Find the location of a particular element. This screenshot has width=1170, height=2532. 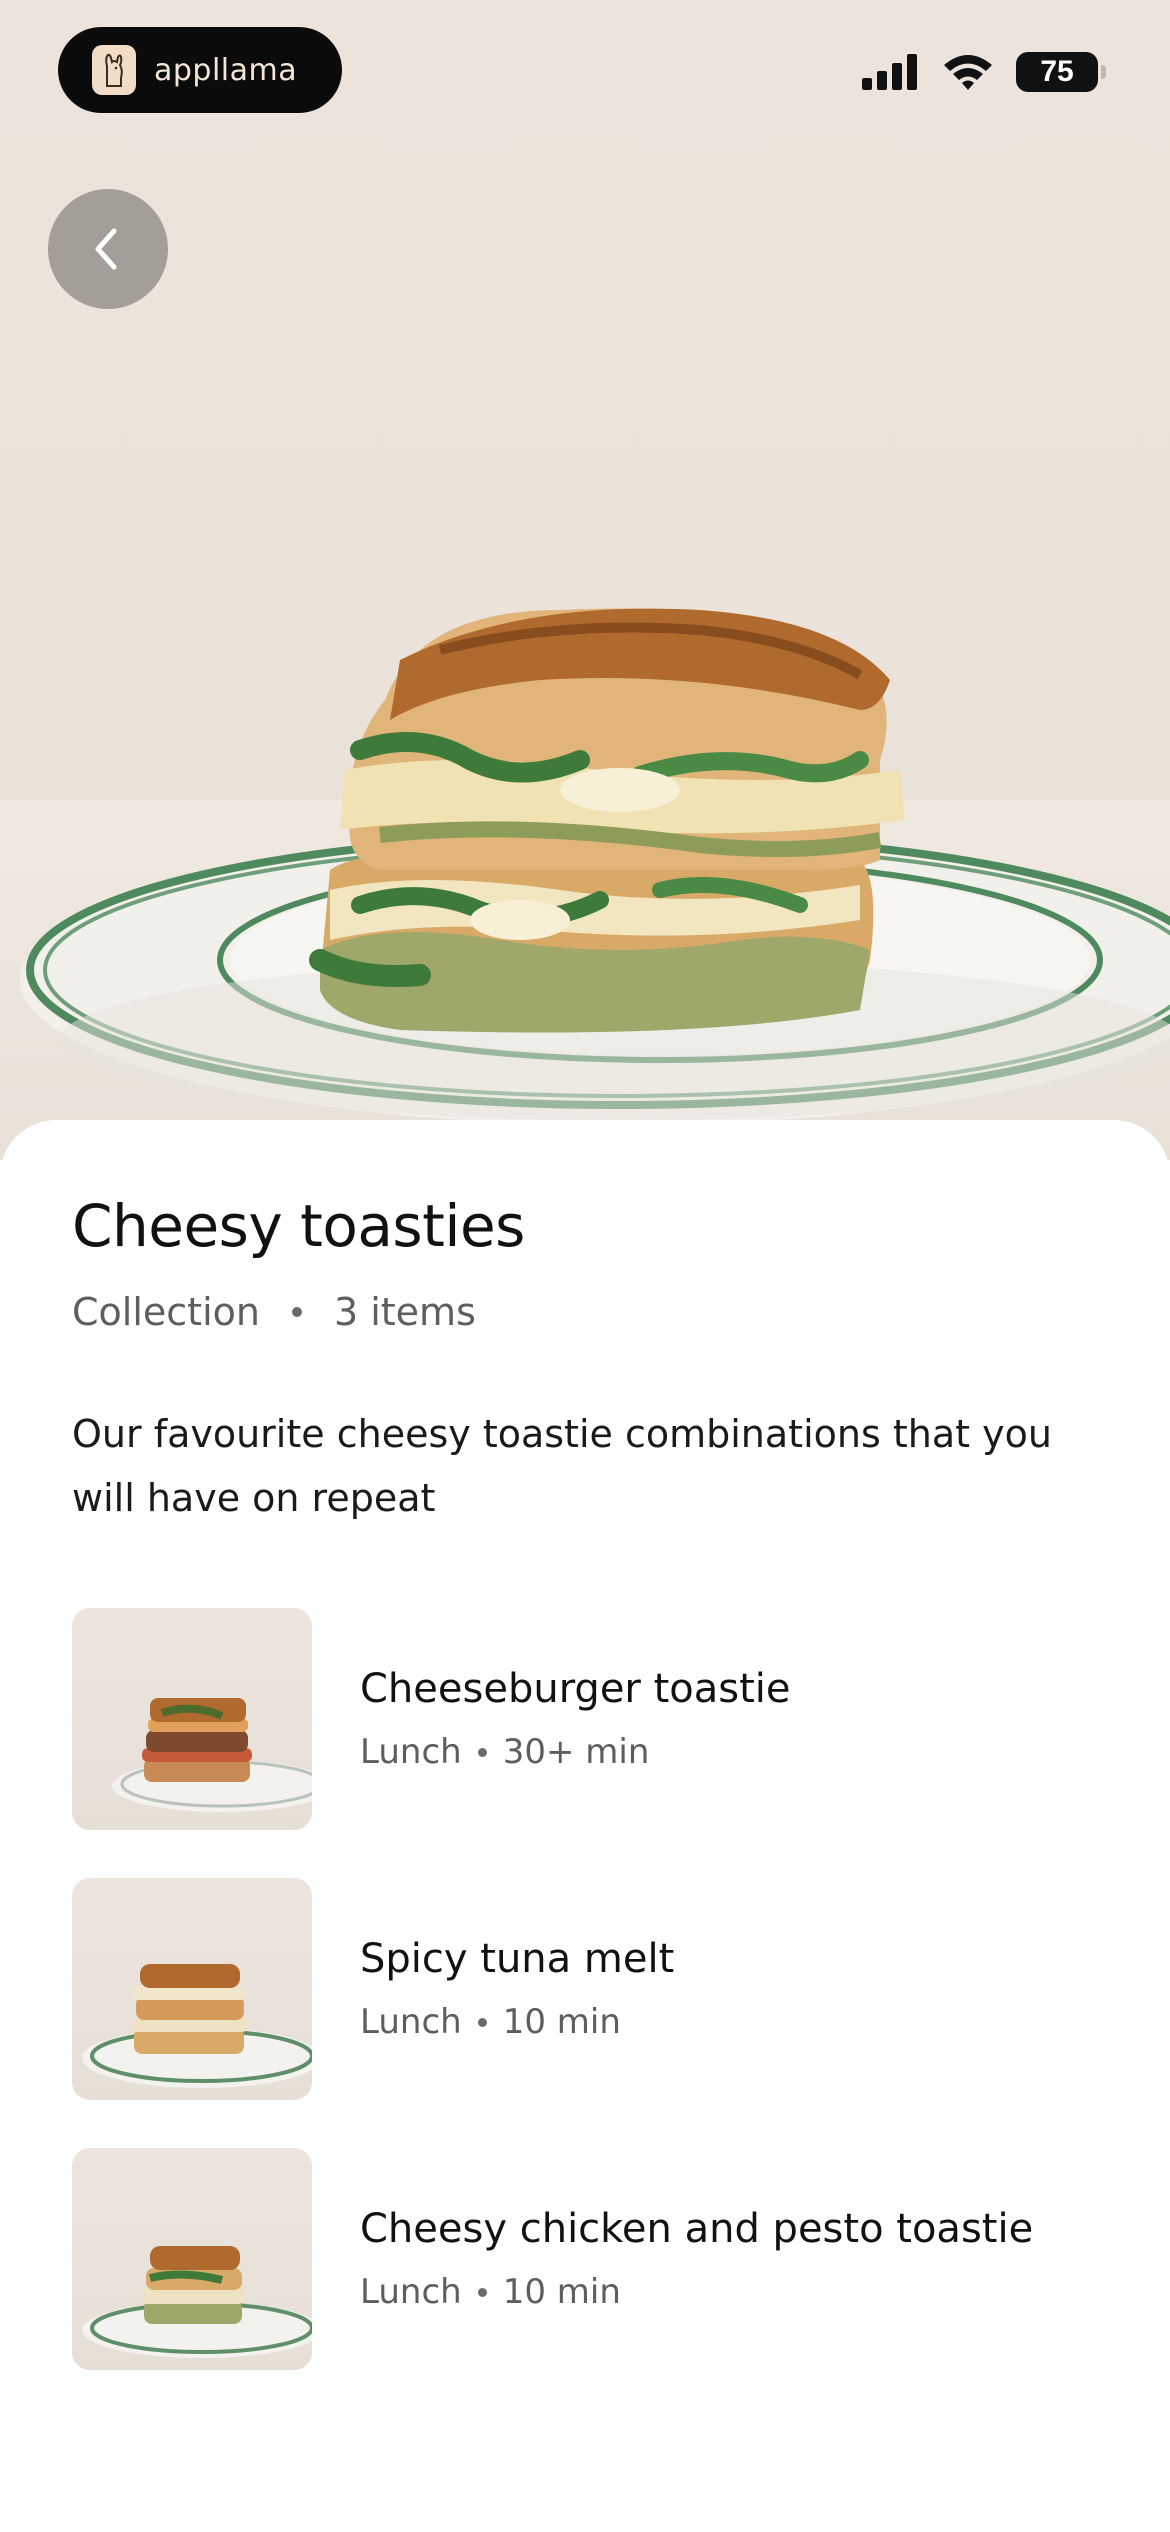

recipe-title: Cheeseburger toastie is located at coordinates (575, 1689).